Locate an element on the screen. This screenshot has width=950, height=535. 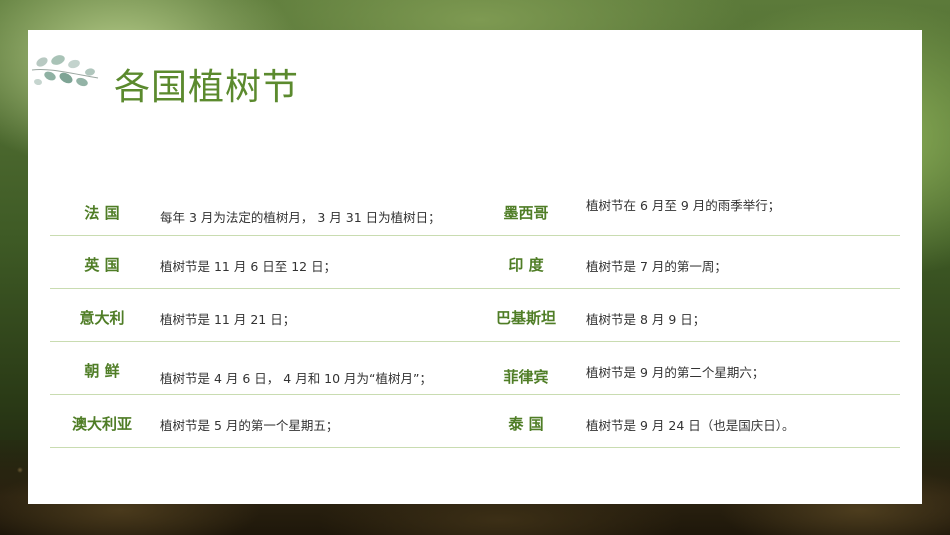
country-label: 印 度 is located at coordinates (526, 265).